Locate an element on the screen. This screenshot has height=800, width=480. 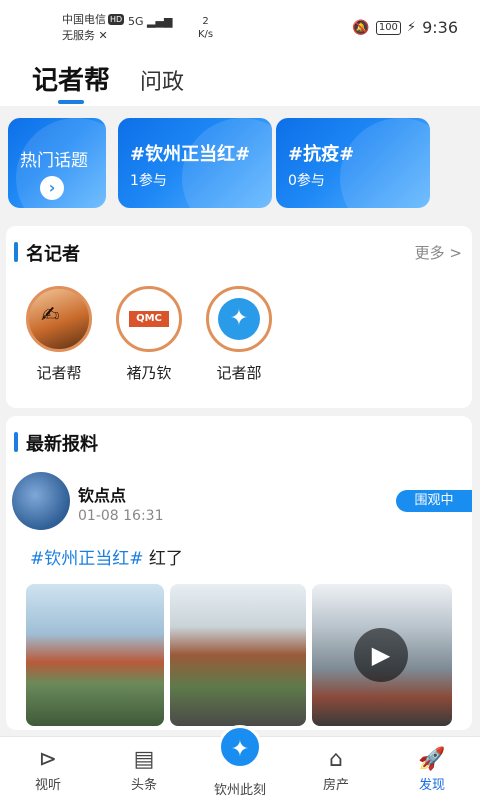
nav-item-headlines: ▤ 头条 is located at coordinates (144, 770).